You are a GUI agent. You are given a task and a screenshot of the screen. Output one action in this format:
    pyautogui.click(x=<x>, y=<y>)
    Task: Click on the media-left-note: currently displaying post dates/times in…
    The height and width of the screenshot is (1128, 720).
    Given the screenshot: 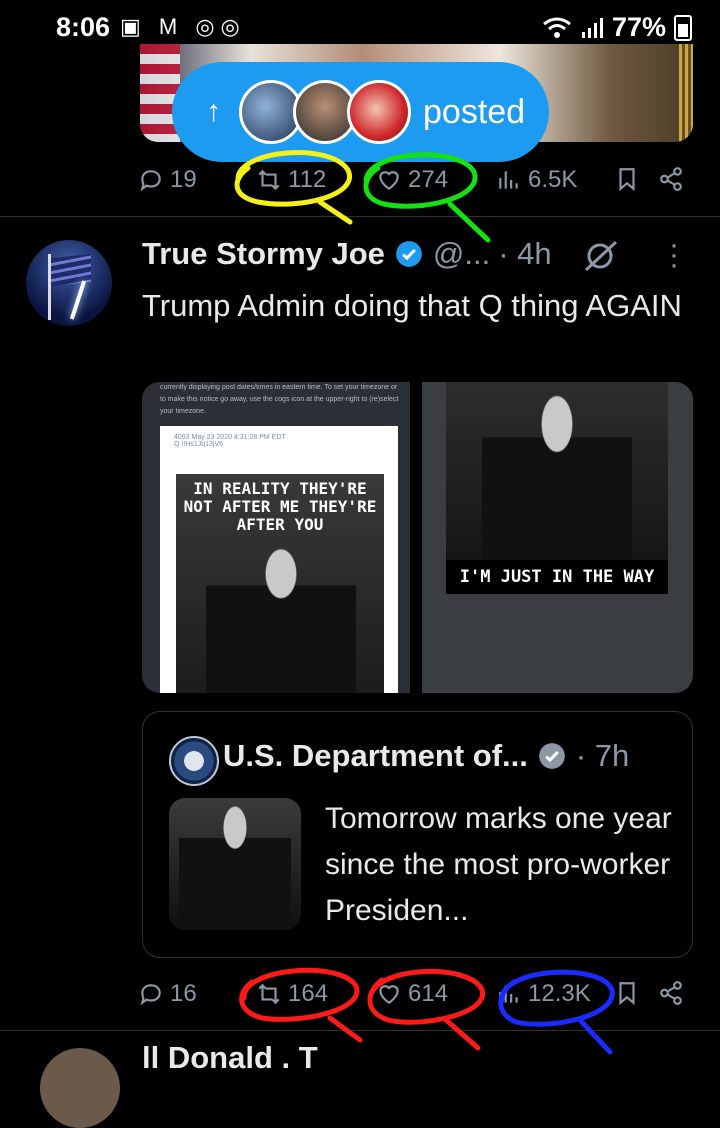 What is the action you would take?
    pyautogui.click(x=279, y=399)
    